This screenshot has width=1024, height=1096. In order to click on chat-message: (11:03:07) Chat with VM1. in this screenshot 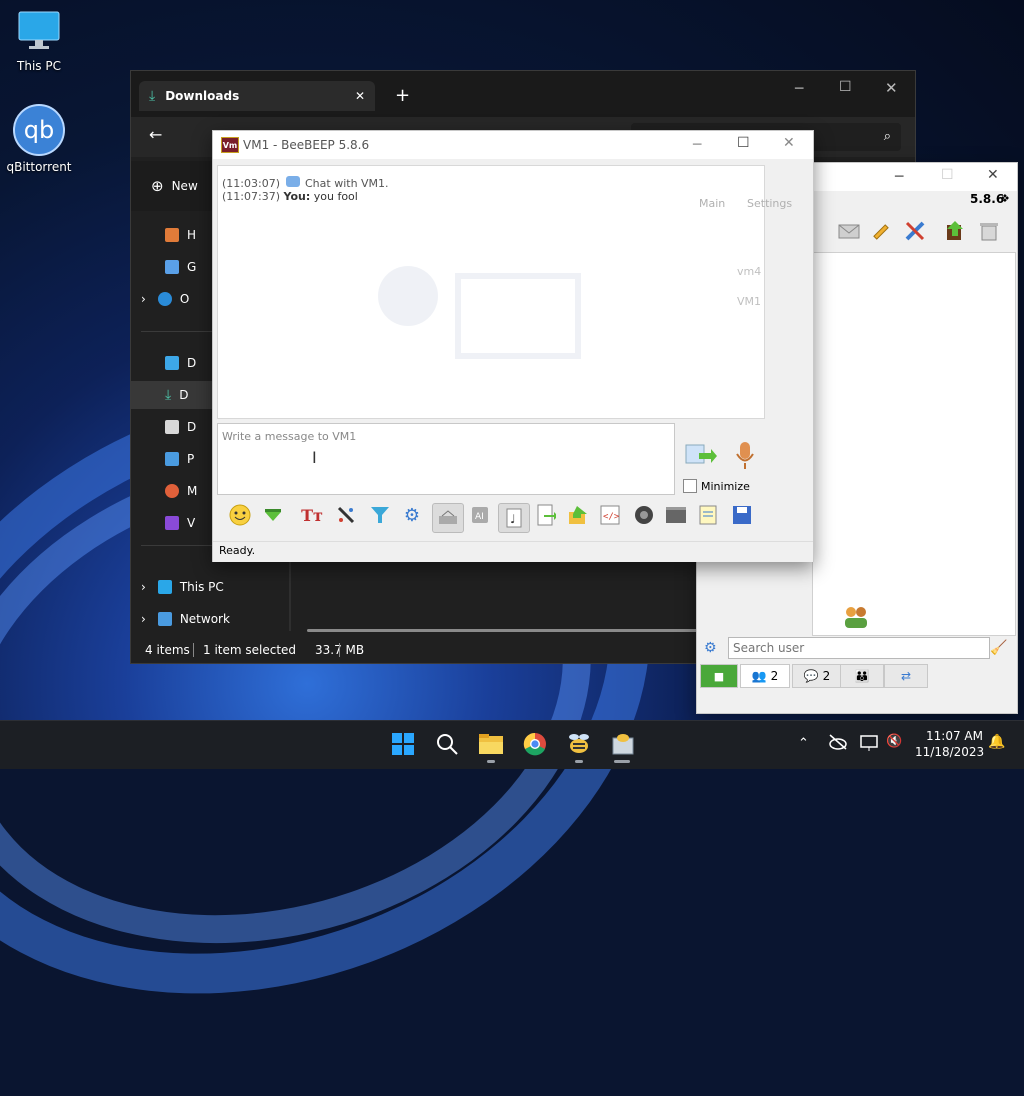, I will do `click(305, 183)`.